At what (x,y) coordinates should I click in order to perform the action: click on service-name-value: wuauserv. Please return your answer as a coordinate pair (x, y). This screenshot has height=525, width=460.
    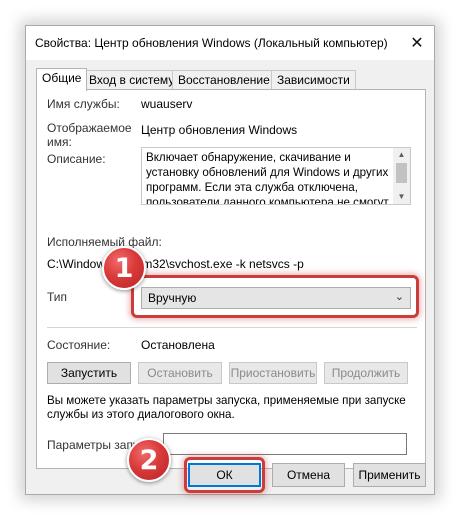
    Looking at the image, I should click on (167, 104).